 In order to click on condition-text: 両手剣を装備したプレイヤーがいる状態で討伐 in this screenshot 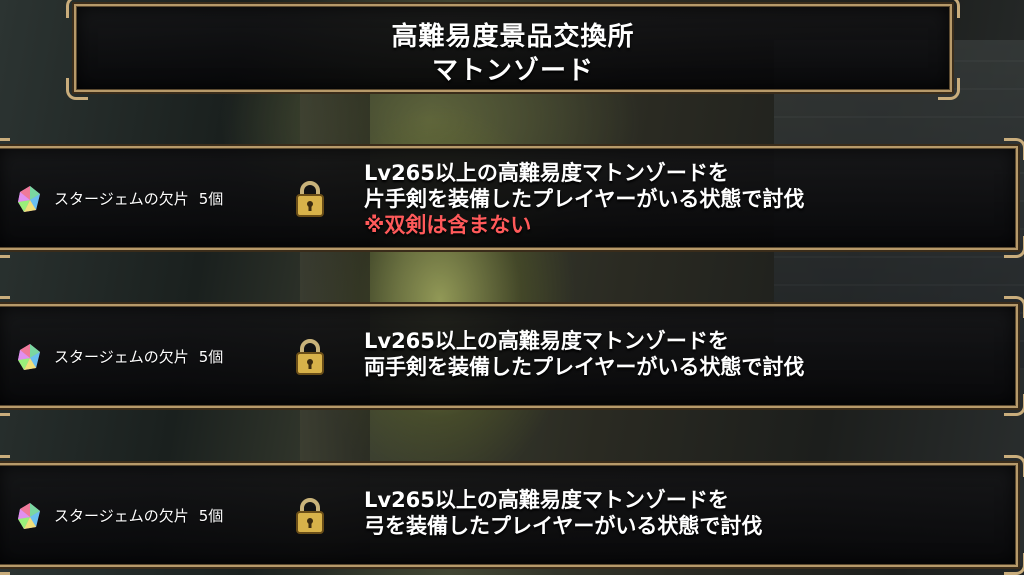, I will do `click(584, 367)`.